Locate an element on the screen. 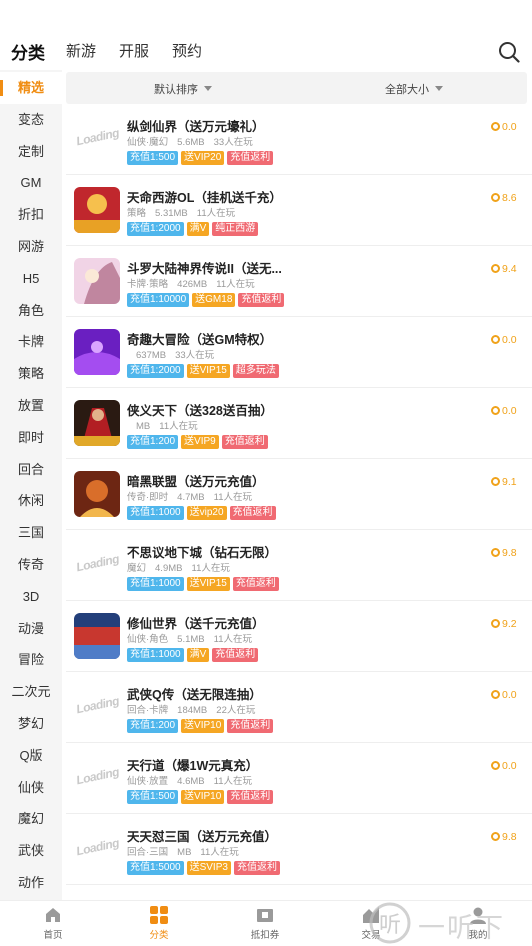  svg-text: 听 is located at coordinates (390, 925).